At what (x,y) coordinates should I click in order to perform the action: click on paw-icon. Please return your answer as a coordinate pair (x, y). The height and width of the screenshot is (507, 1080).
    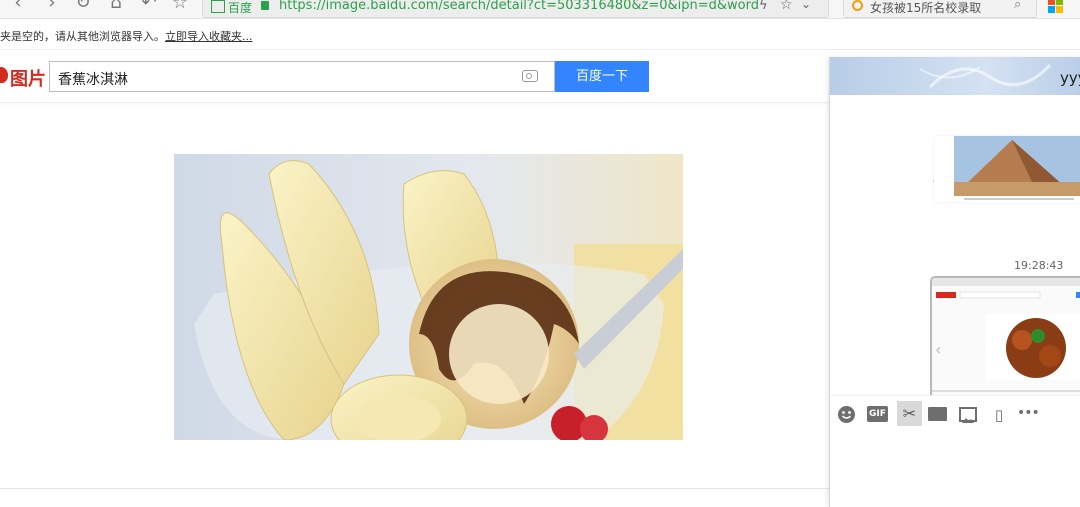
    Looking at the image, I should click on (4, 75).